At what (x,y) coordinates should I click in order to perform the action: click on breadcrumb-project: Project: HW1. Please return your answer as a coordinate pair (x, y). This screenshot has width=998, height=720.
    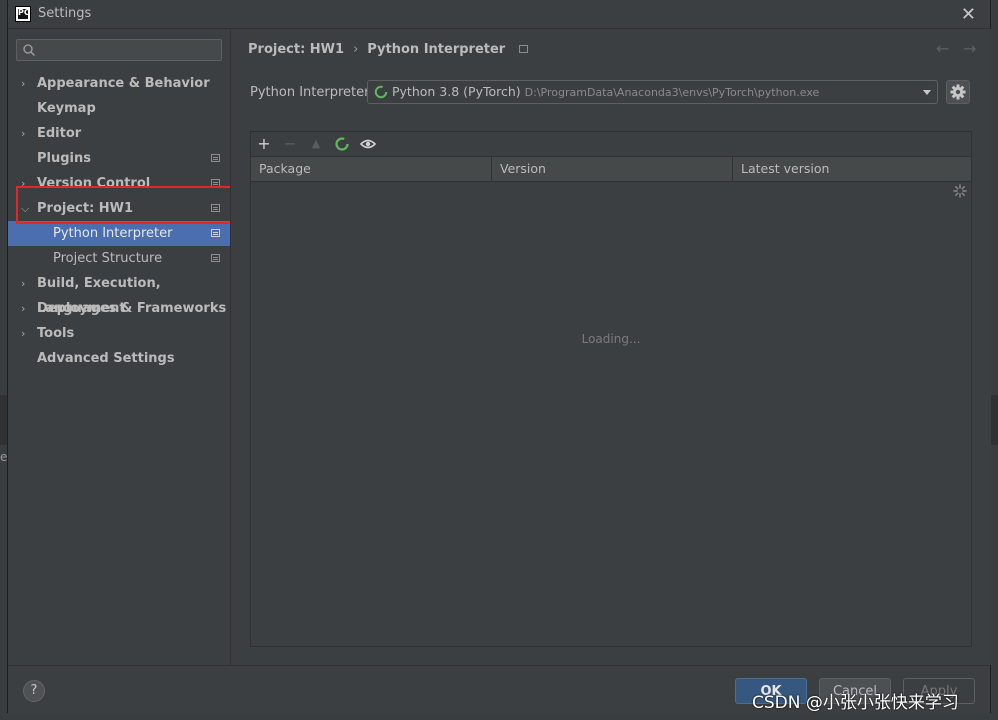
    Looking at the image, I should click on (296, 49).